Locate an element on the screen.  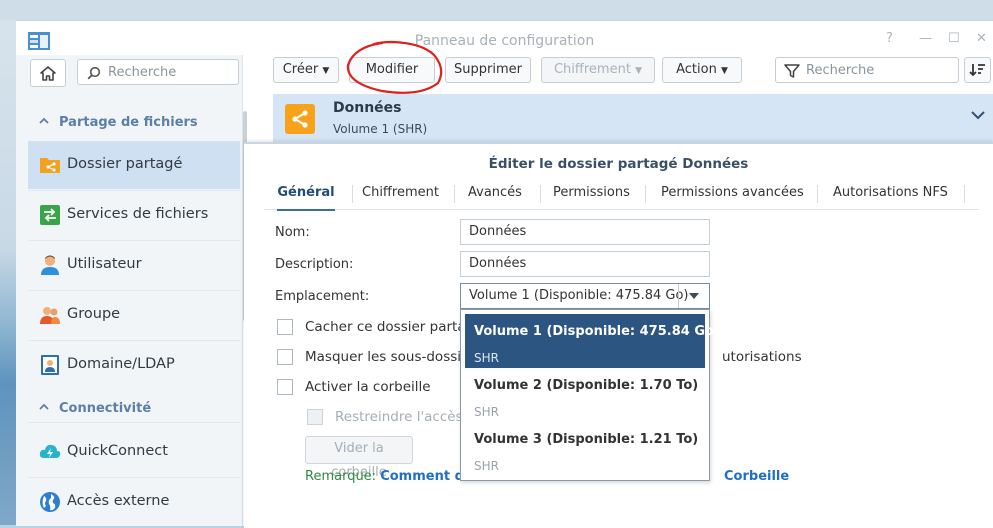
sidebar-item-label: Dossier partagé is located at coordinates (125, 164).